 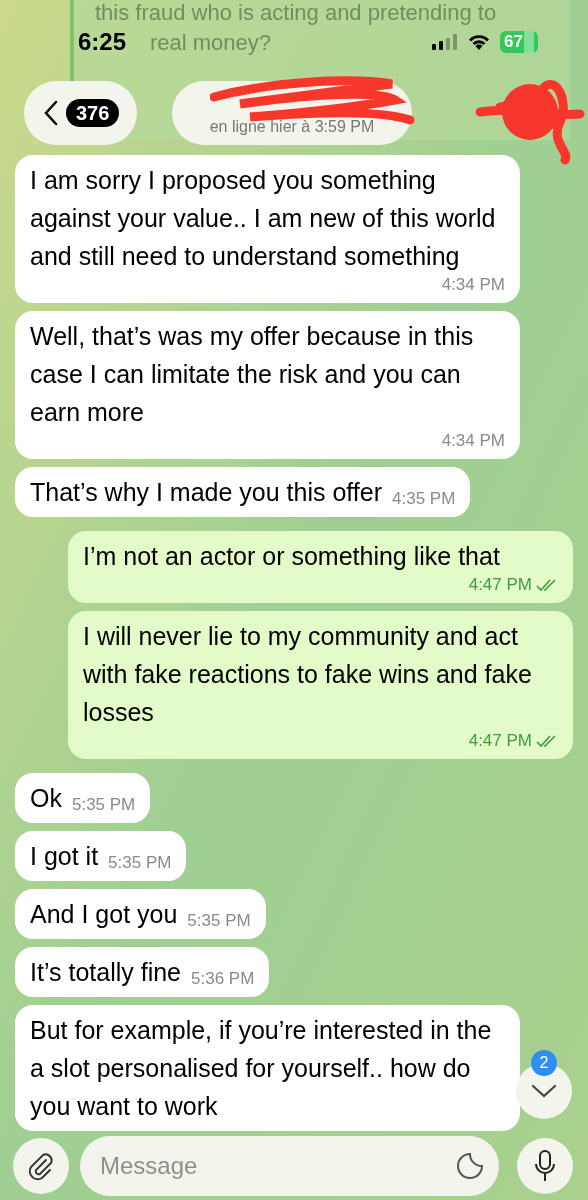 What do you see at coordinates (261, 1068) in the screenshot?
I see `message-text: But for example, if you’re interested in the a slot personalised for yourself.. how do you want to work` at bounding box center [261, 1068].